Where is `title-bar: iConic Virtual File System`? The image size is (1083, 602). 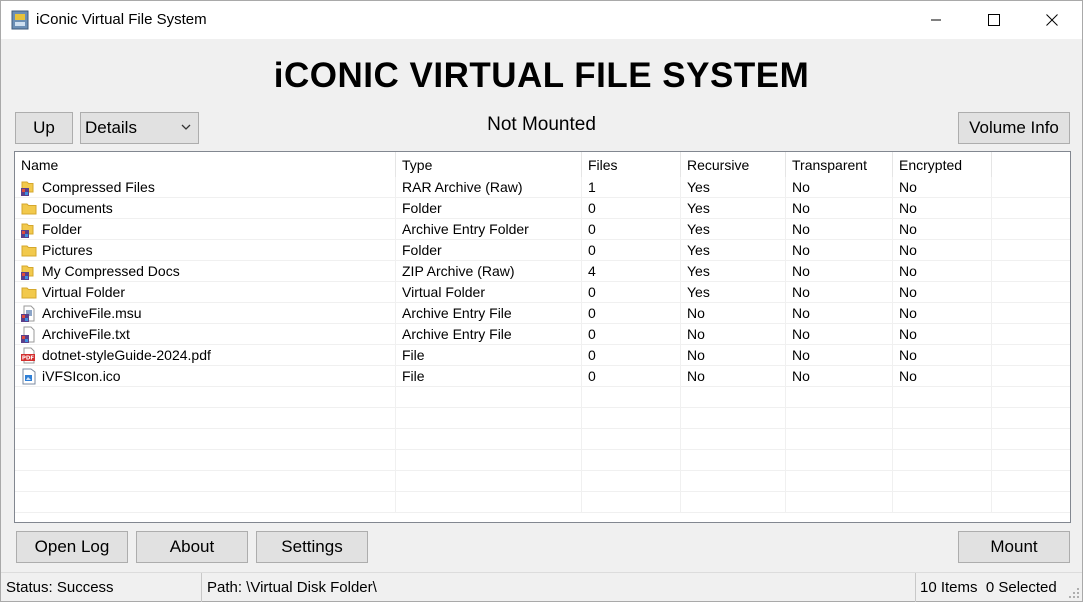 title-bar: iConic Virtual File System is located at coordinates (541, 20).